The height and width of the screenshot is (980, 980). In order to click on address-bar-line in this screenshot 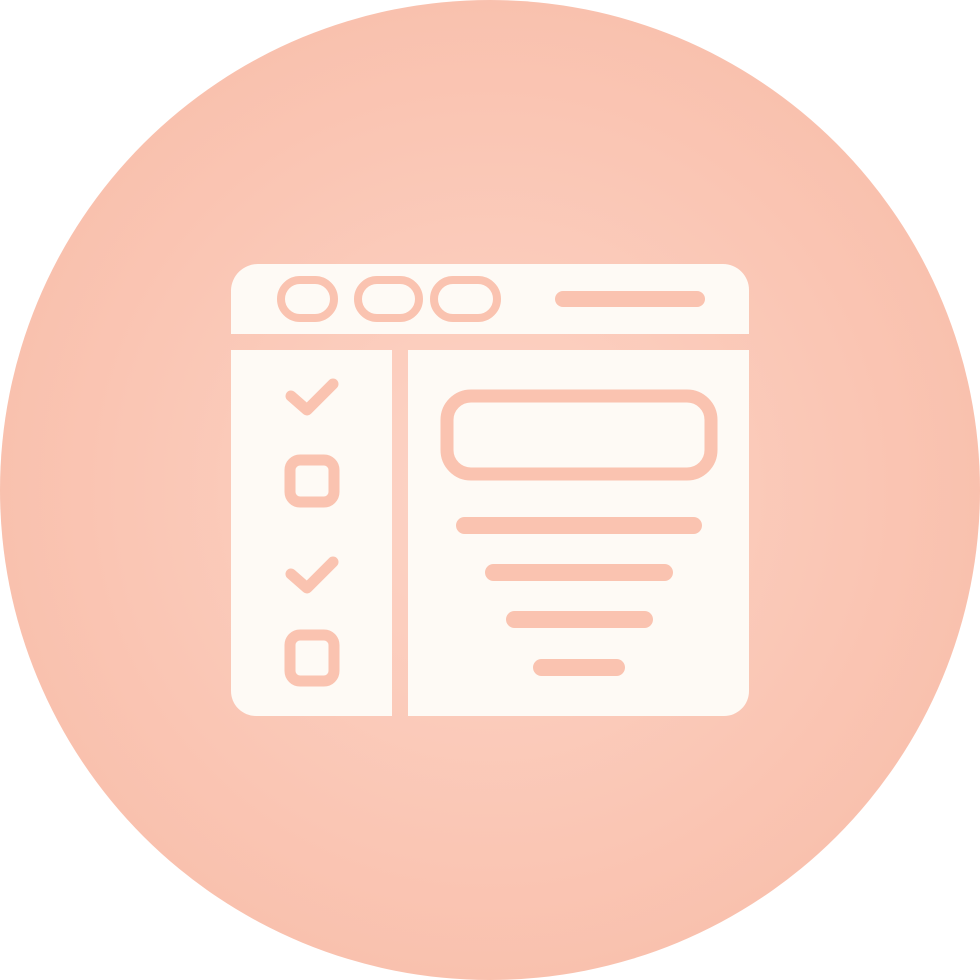, I will do `click(630, 299)`.